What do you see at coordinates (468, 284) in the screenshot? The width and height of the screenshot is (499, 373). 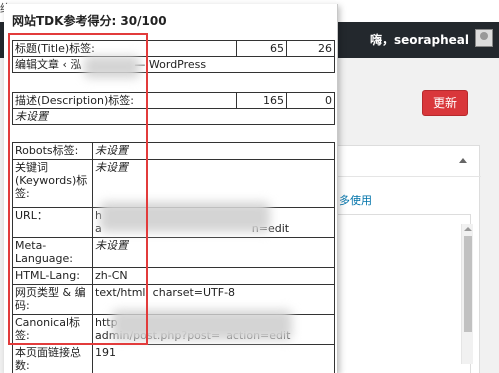 I see `scroll-thumb` at bounding box center [468, 284].